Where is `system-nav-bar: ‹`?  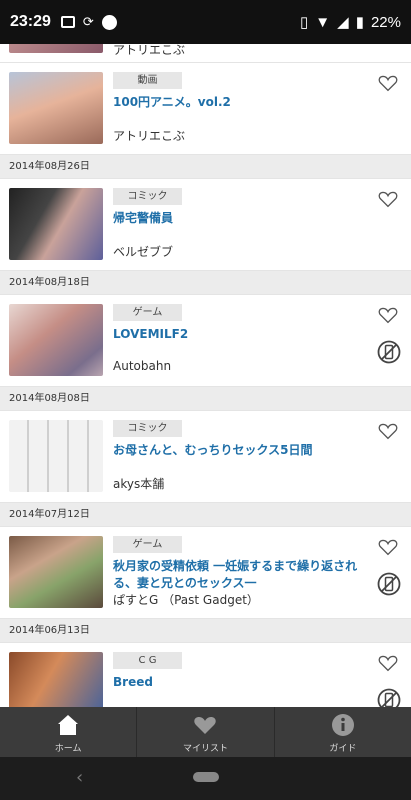 system-nav-bar: ‹ is located at coordinates (205, 778).